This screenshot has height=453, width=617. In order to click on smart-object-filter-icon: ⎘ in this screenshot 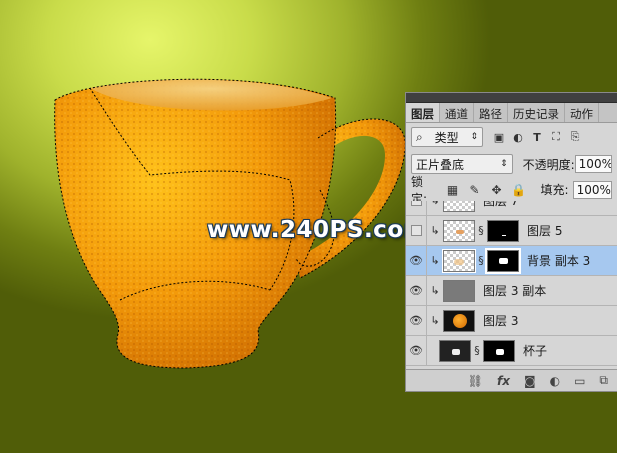, I will do `click(575, 136)`.